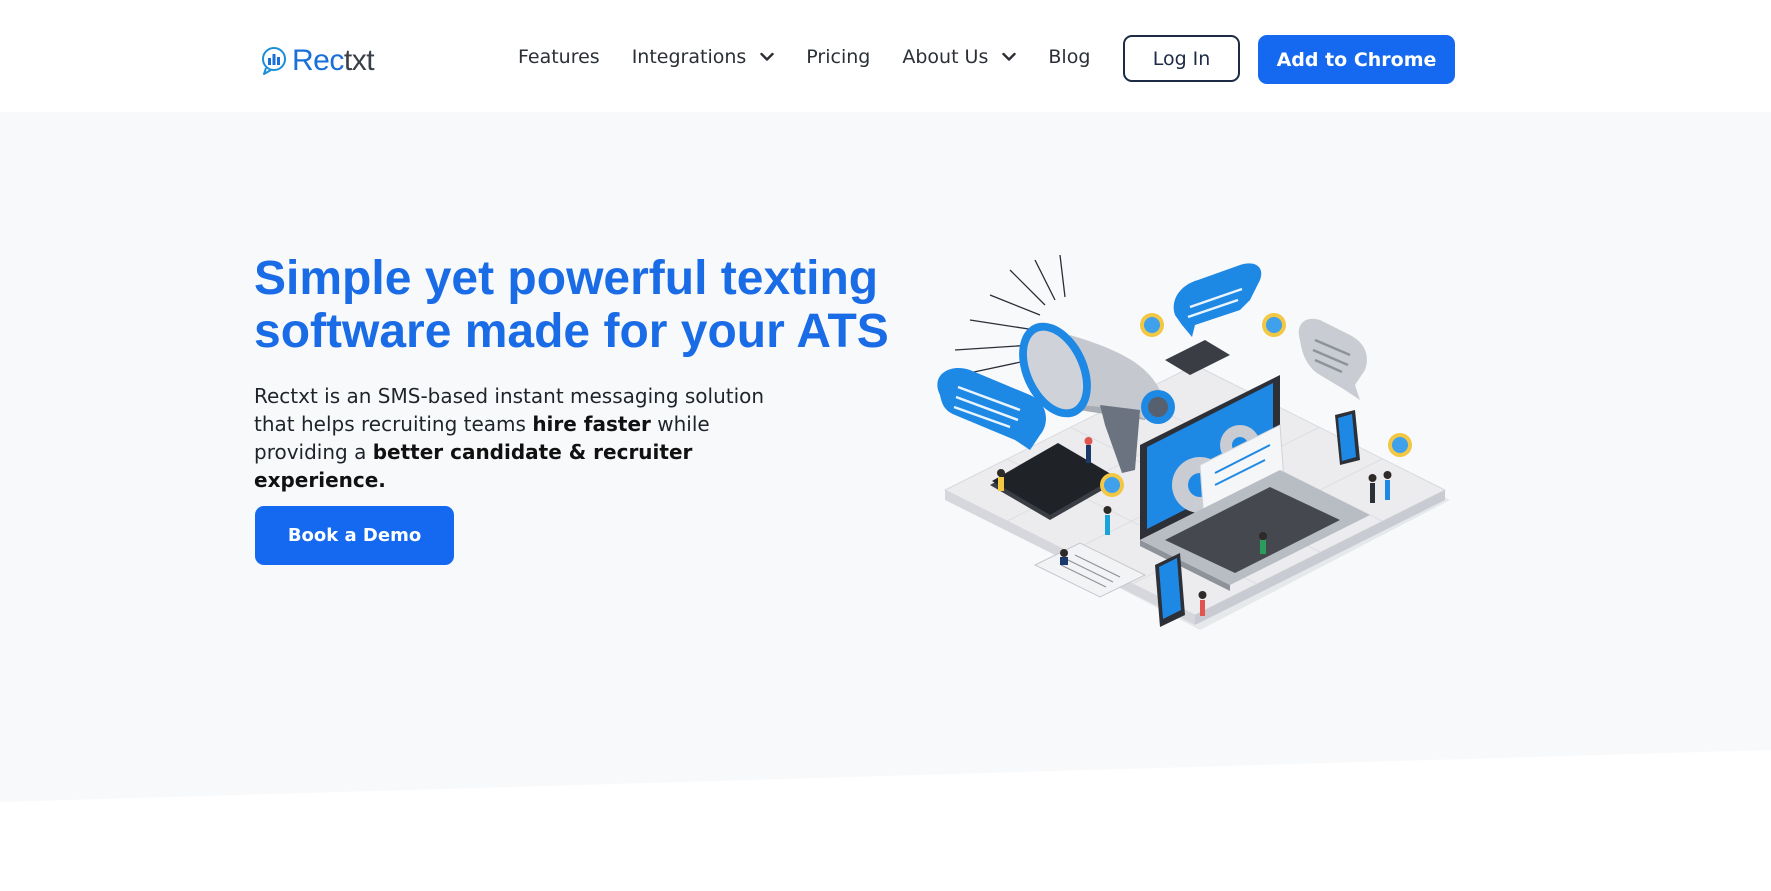 This screenshot has height=891, width=1771. What do you see at coordinates (591, 424) in the screenshot?
I see `hero-desc-bold1: hire faster` at bounding box center [591, 424].